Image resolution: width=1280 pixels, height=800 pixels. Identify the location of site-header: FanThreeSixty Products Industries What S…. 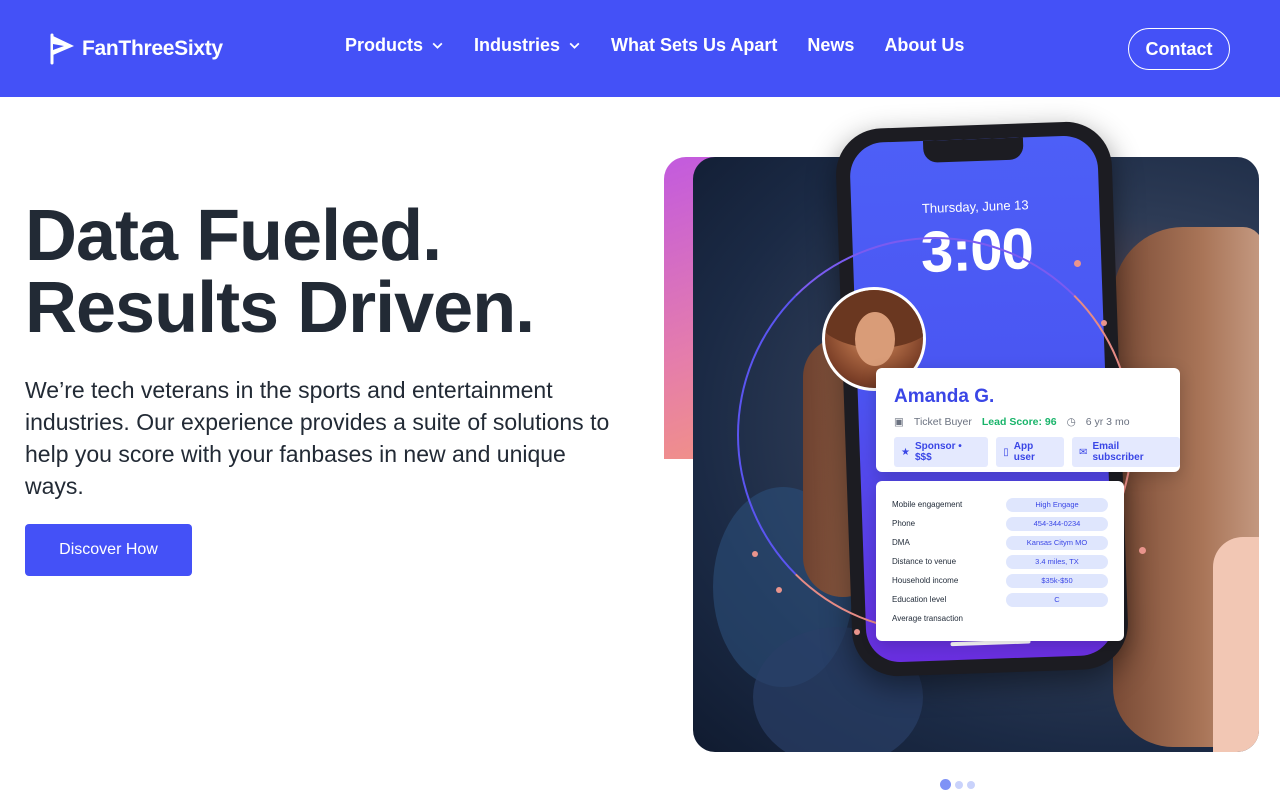
(640, 48).